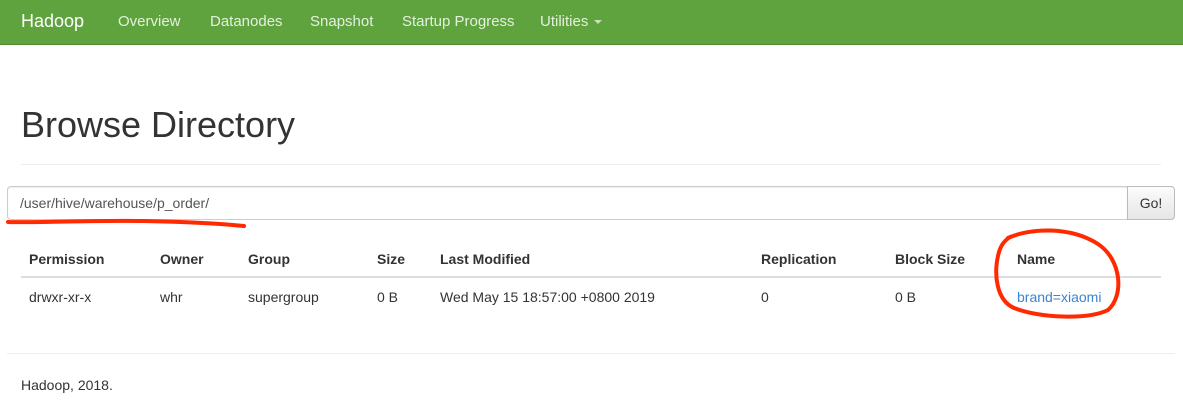 Image resolution: width=1183 pixels, height=411 pixels. Describe the element at coordinates (485, 259) in the screenshot. I see `column-header-last-modified: Last Modified` at that location.